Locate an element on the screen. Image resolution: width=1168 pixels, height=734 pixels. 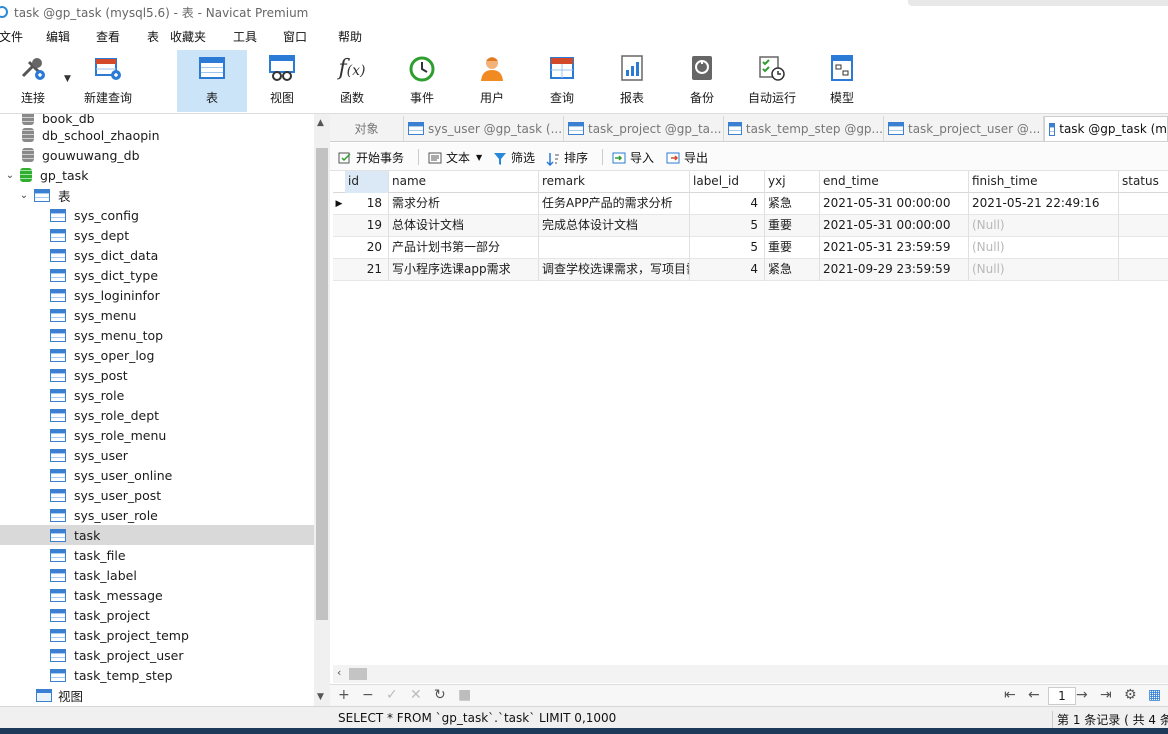
menu-table: 表 is located at coordinates (153, 36).